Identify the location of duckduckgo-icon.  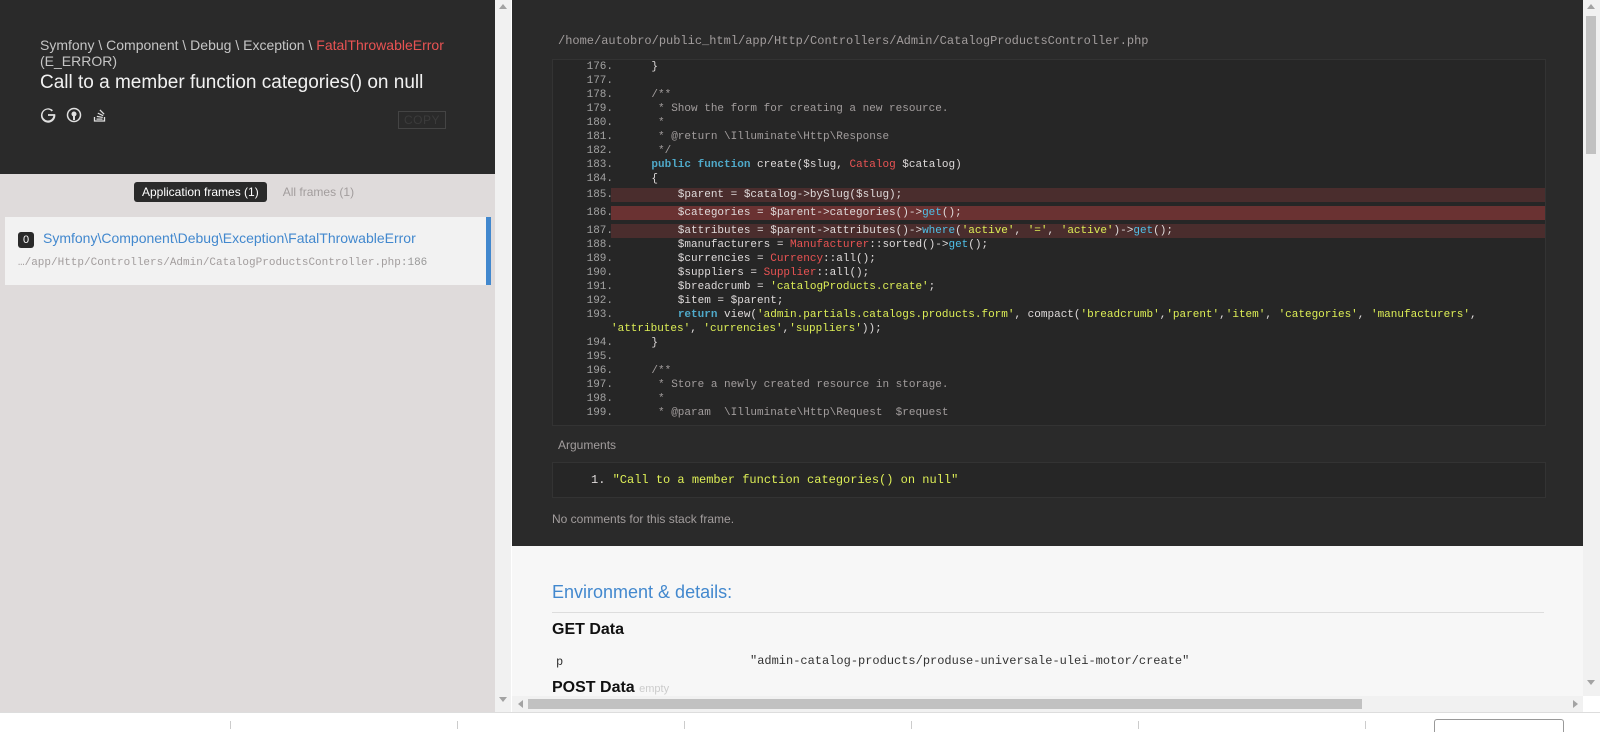
(74, 116).